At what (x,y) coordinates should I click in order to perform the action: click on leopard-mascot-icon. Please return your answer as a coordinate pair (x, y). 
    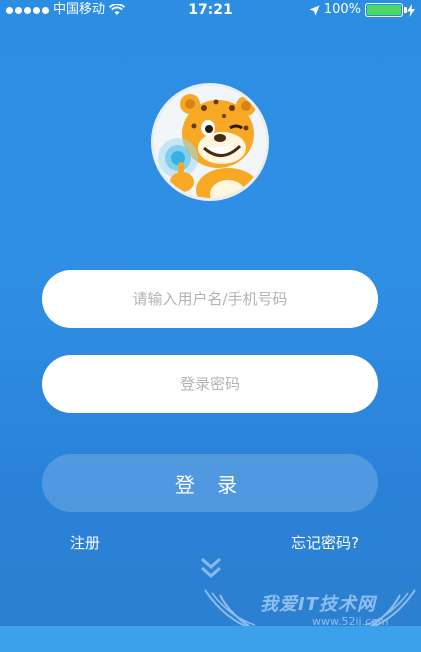
    Looking at the image, I should click on (210, 142).